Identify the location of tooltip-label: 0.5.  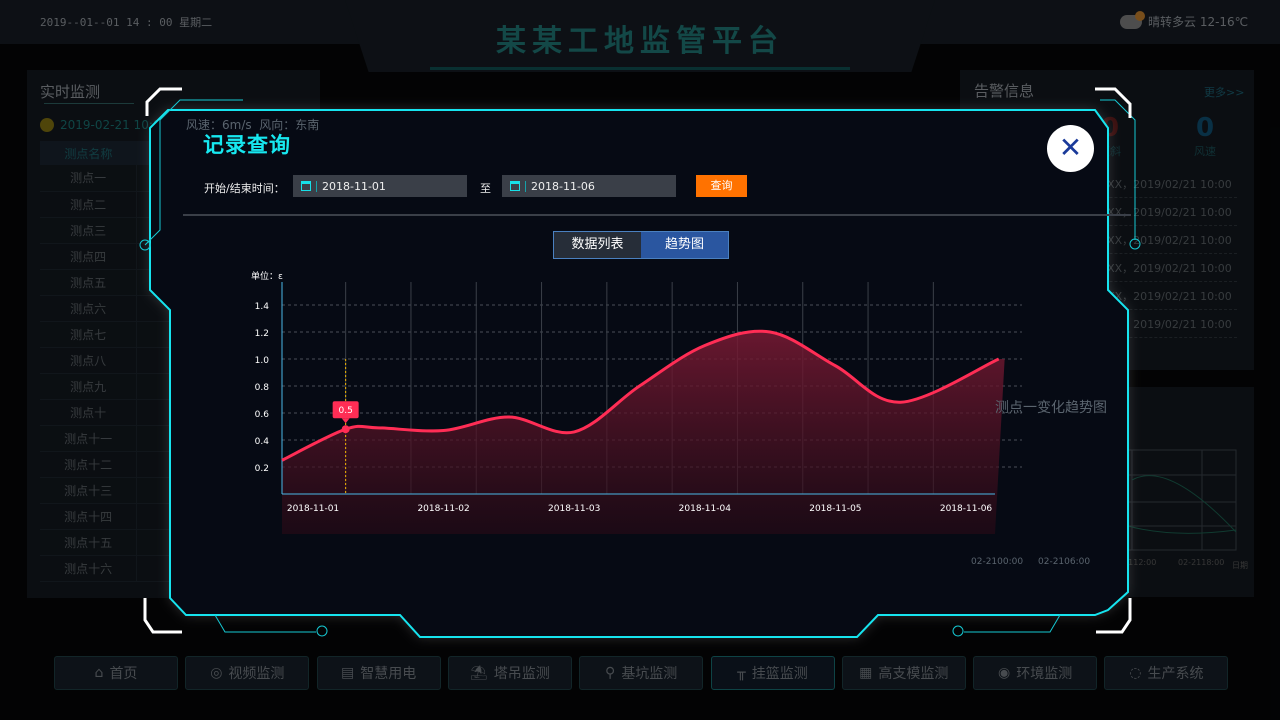
(345, 411).